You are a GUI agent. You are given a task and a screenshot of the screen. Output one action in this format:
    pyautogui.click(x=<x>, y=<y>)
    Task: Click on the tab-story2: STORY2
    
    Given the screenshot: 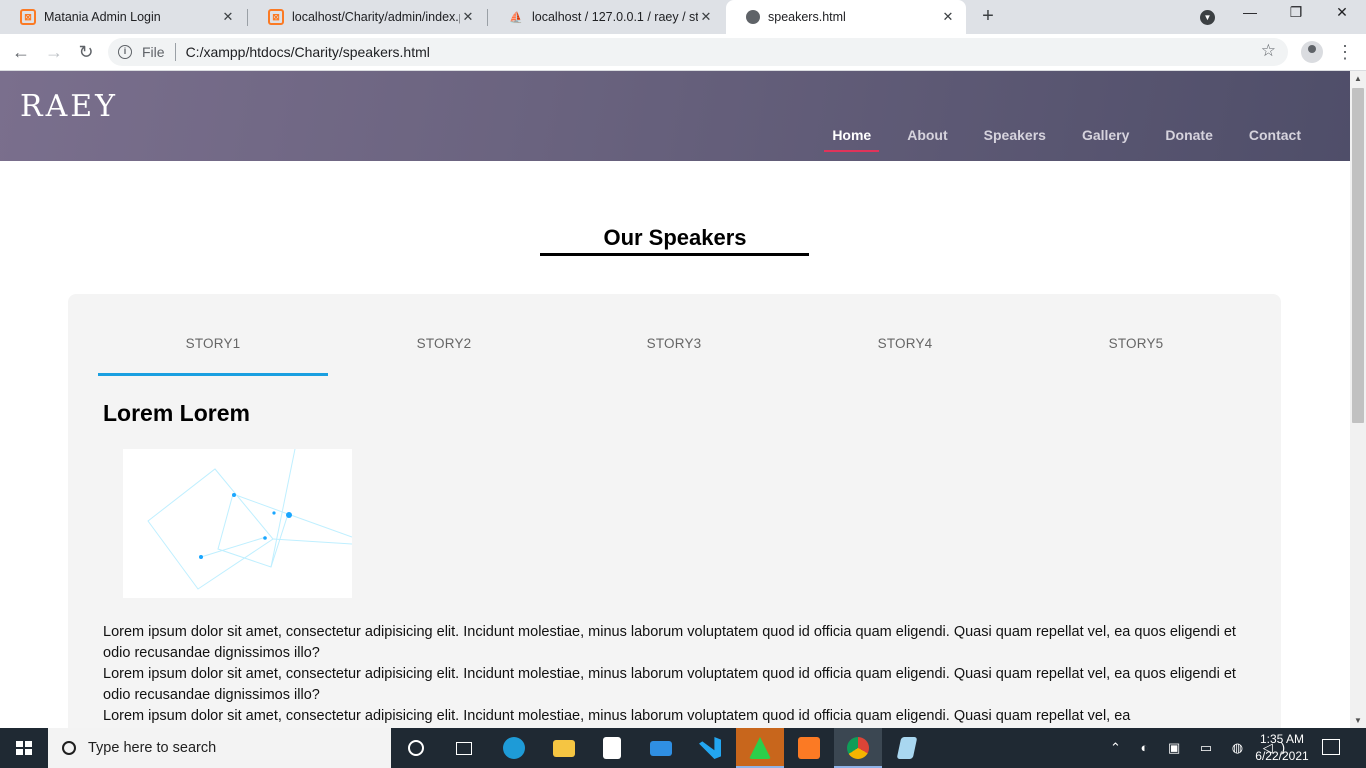 What is the action you would take?
    pyautogui.click(x=444, y=335)
    